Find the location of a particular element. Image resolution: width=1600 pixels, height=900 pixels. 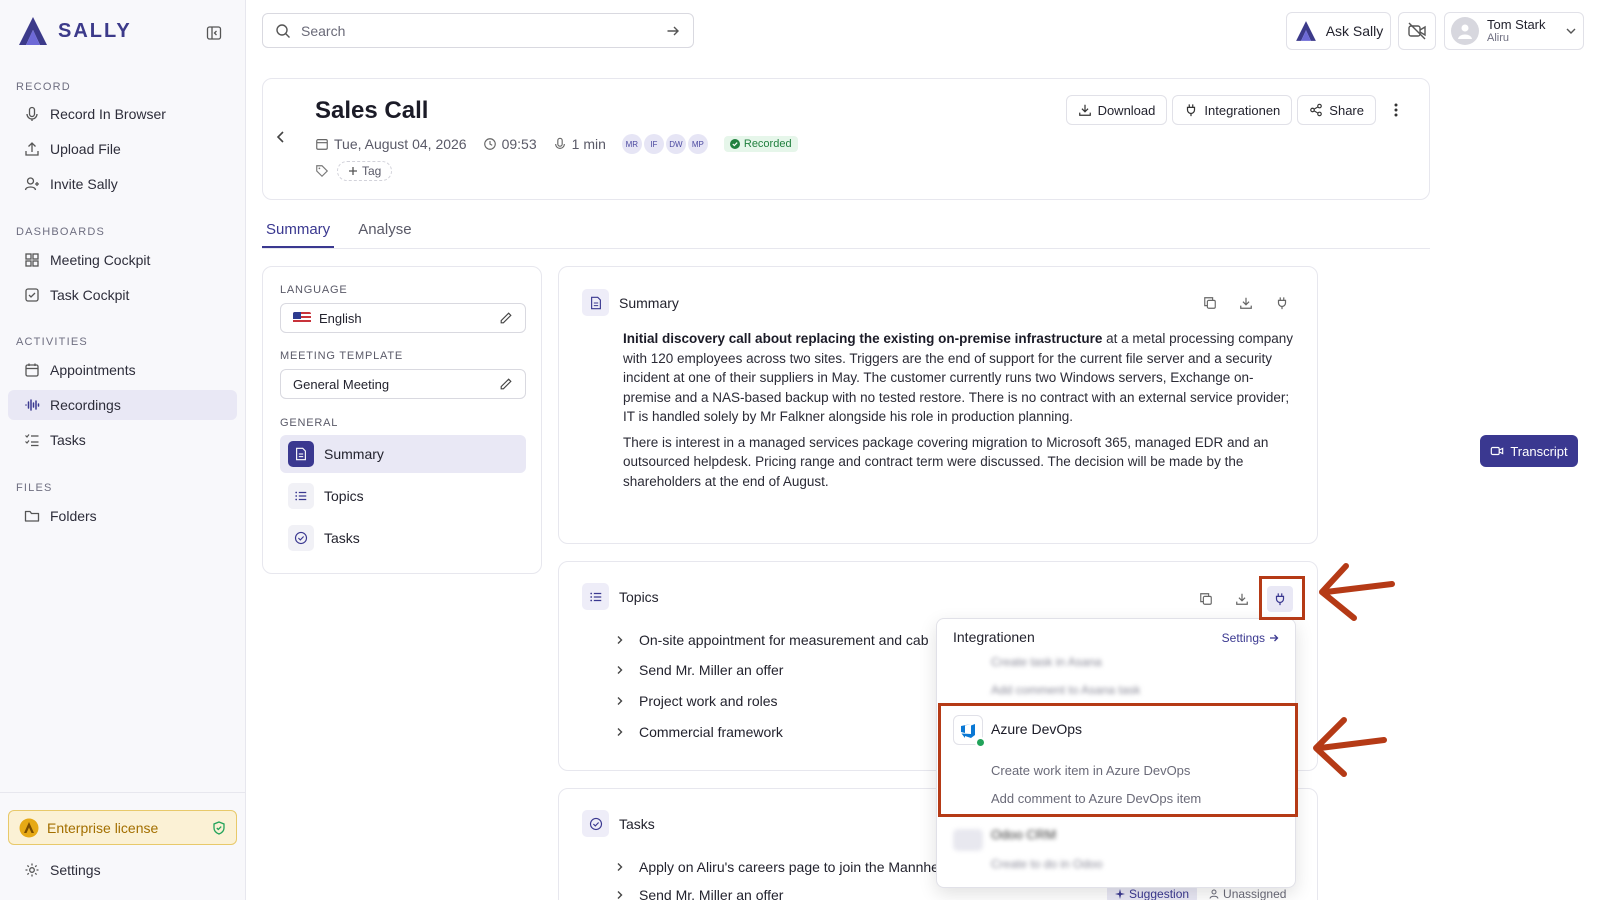

tab-analyse: Analyse is located at coordinates (384, 231).